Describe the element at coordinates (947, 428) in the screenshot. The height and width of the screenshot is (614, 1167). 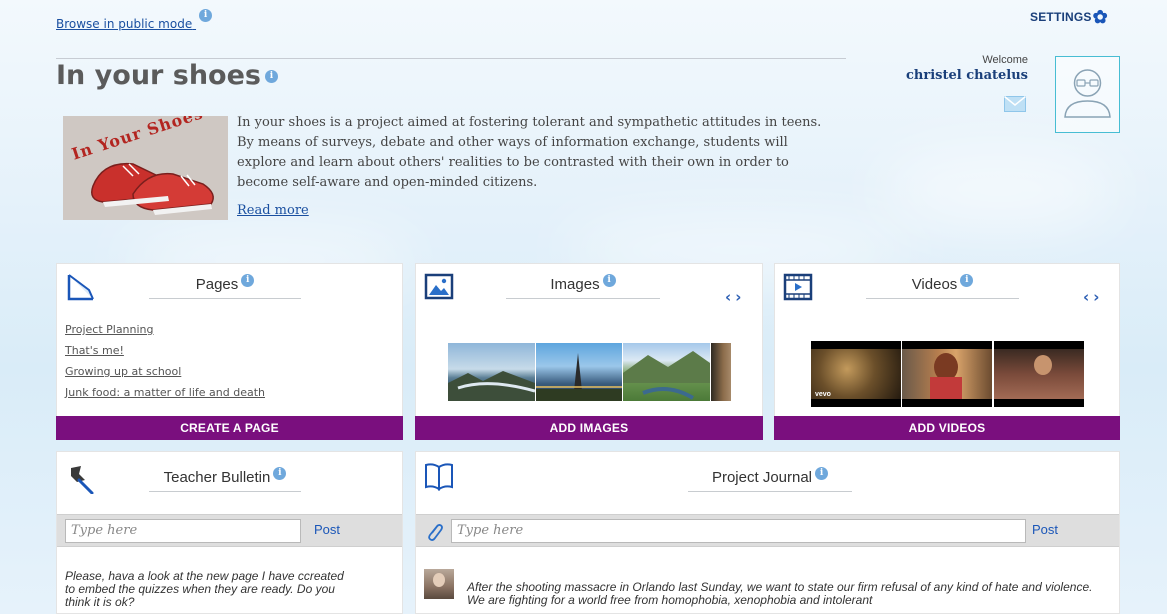
I see `add-videos-button: ADD VIDEOS` at that location.